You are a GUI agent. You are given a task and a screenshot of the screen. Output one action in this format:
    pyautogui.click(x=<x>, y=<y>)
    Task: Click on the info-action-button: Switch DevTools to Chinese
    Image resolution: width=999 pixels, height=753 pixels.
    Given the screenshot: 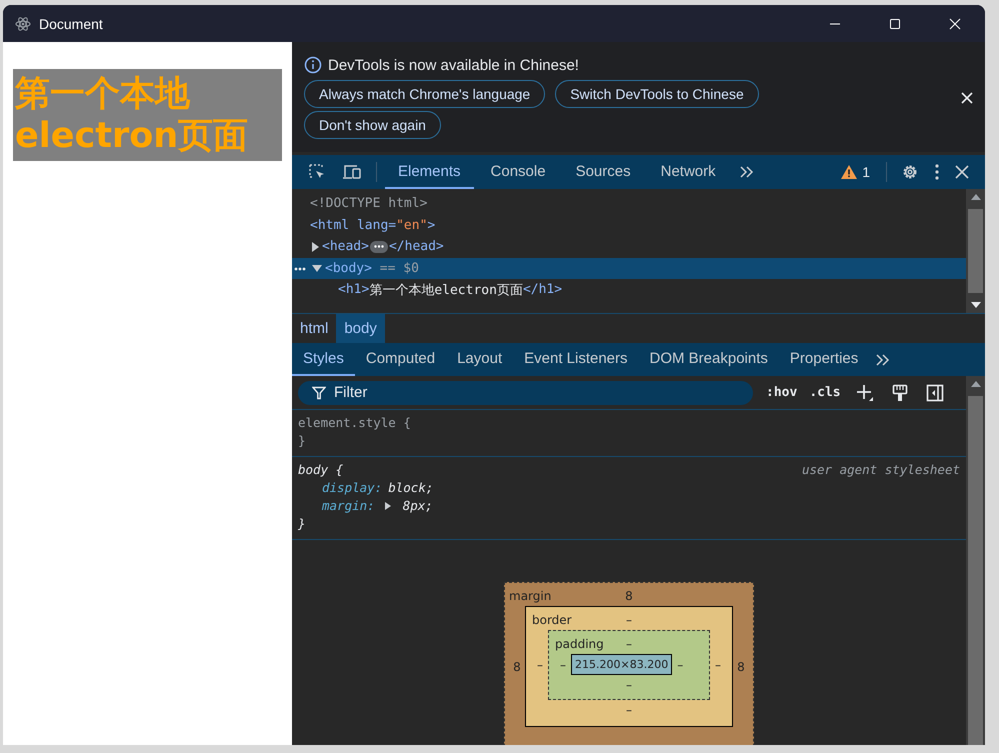 What is the action you would take?
    pyautogui.click(x=657, y=94)
    